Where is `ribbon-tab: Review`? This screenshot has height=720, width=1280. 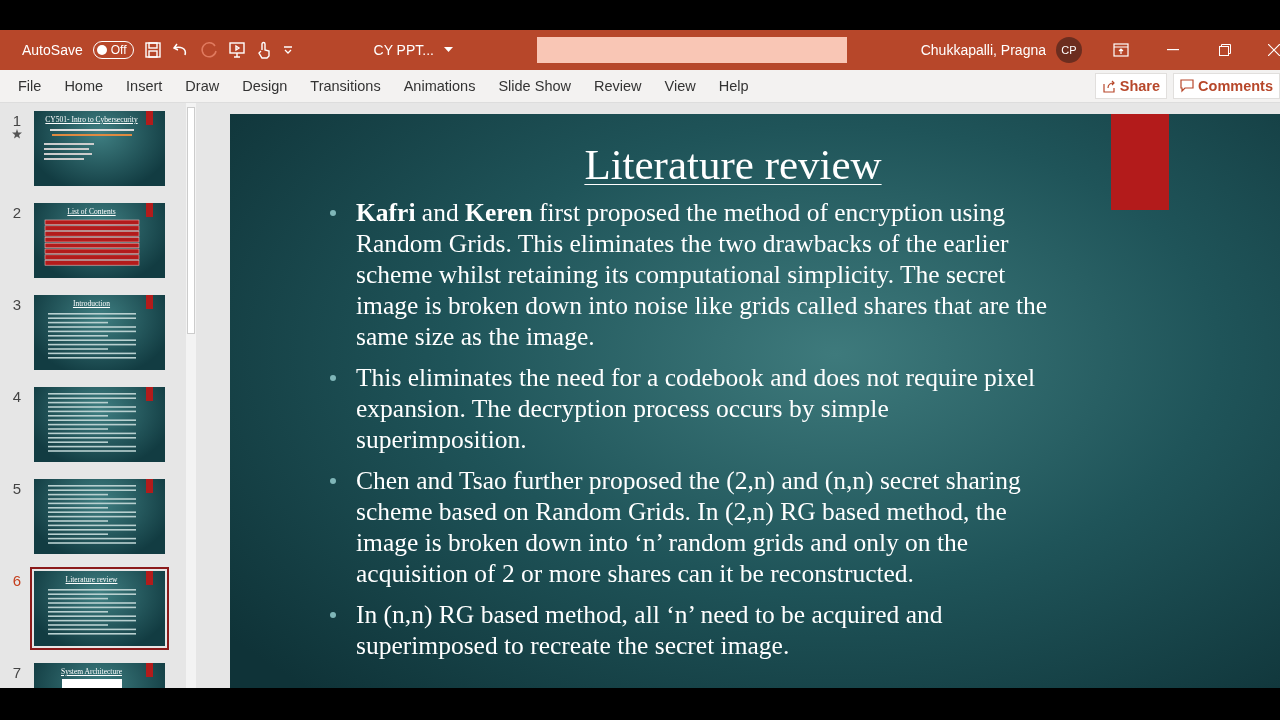
ribbon-tab: Review is located at coordinates (618, 86).